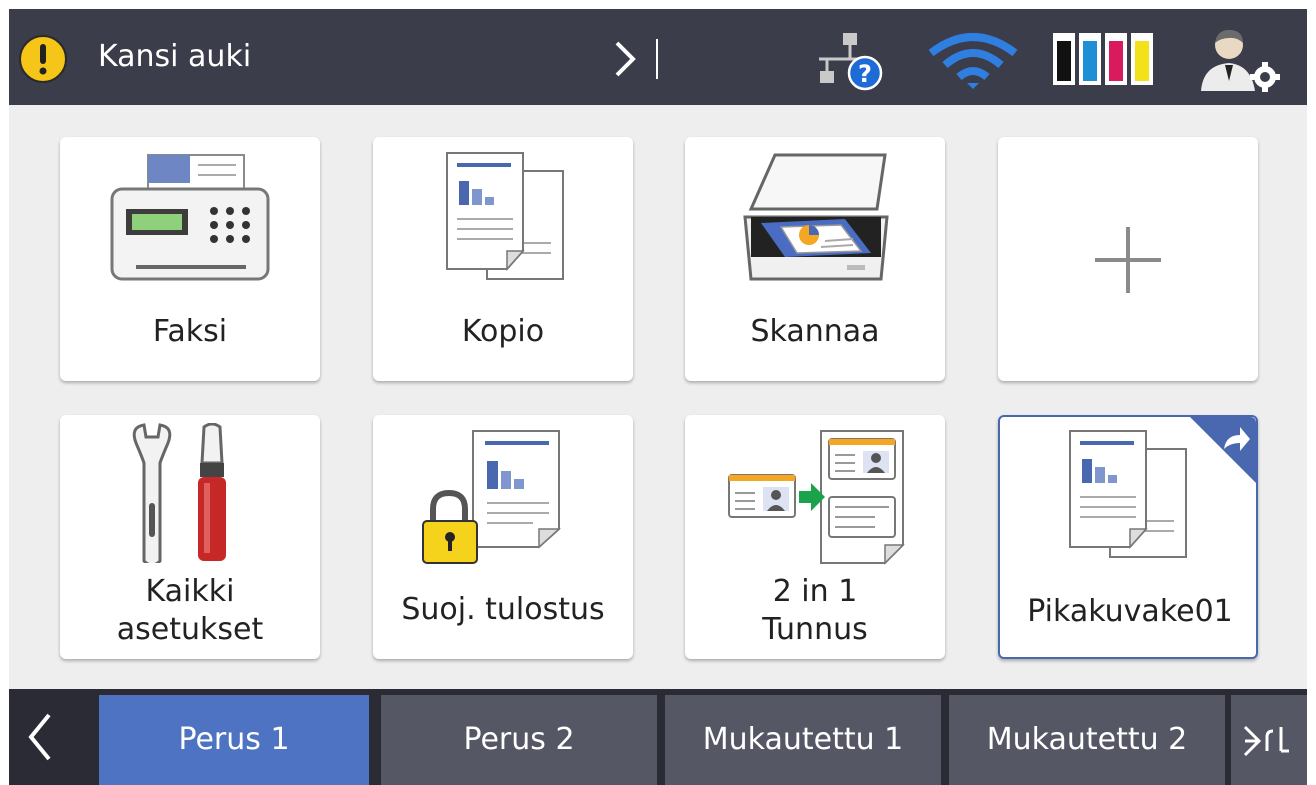 This screenshot has width=1316, height=785. I want to click on admin-settings-icon, so click(1239, 59).